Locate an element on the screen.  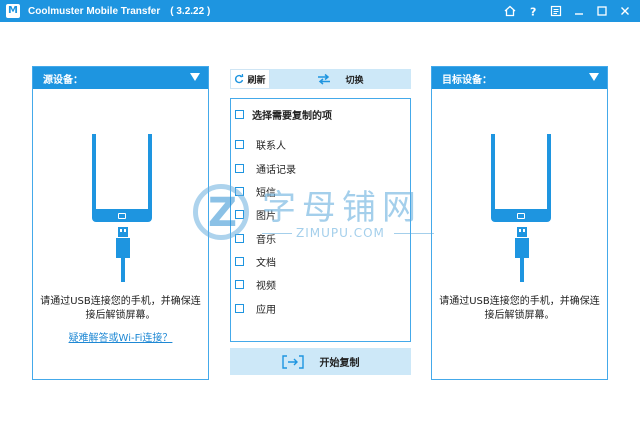
list-item: 图片 is located at coordinates (255, 214).